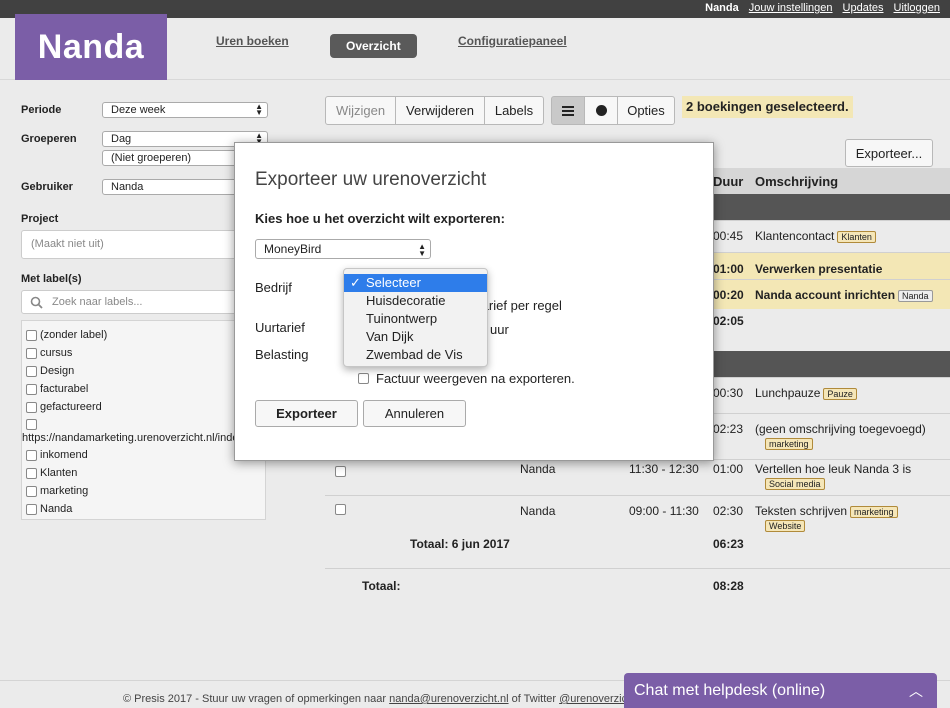 The height and width of the screenshot is (708, 950). Describe the element at coordinates (863, 8) in the screenshot. I see `updates-link: Updates` at that location.